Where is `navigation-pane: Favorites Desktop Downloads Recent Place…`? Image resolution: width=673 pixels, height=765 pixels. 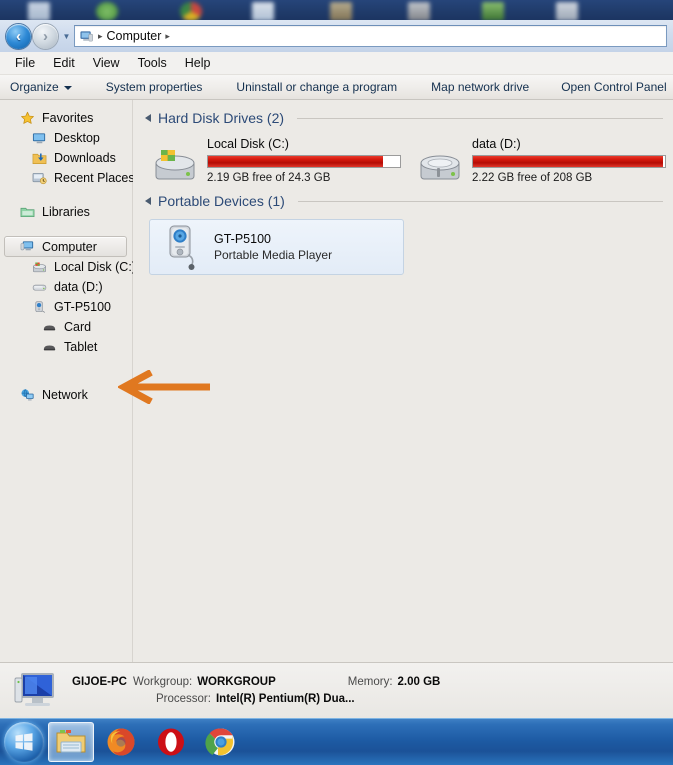 navigation-pane: Favorites Desktop Downloads Recent Place… is located at coordinates (68, 381).